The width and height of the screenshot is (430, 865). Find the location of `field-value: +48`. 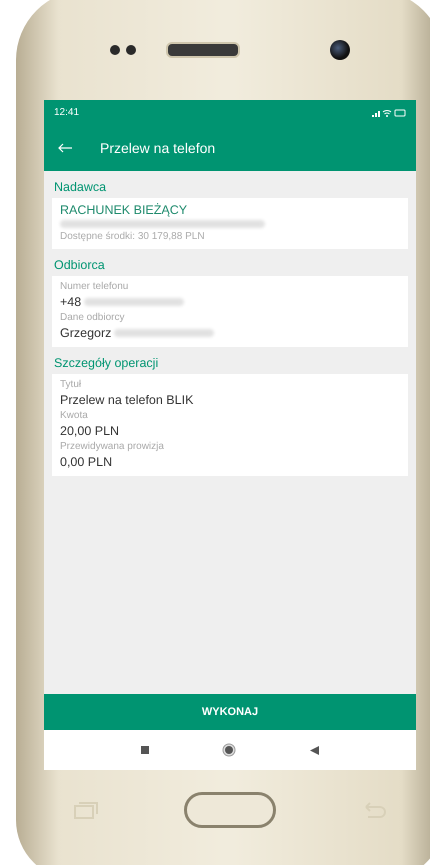

field-value: +48 is located at coordinates (71, 302).